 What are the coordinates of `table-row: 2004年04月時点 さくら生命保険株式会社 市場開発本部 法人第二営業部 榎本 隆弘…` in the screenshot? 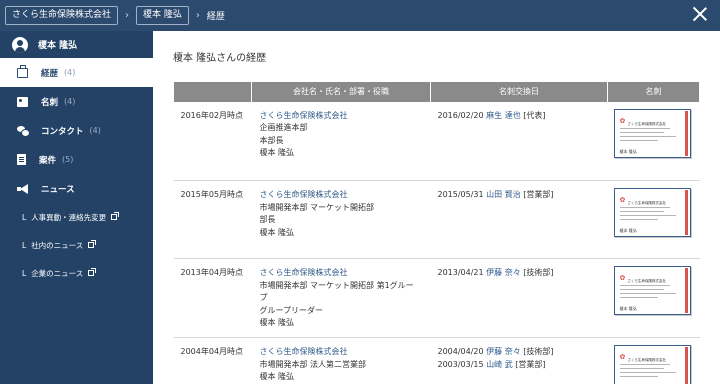 It's located at (436, 360).